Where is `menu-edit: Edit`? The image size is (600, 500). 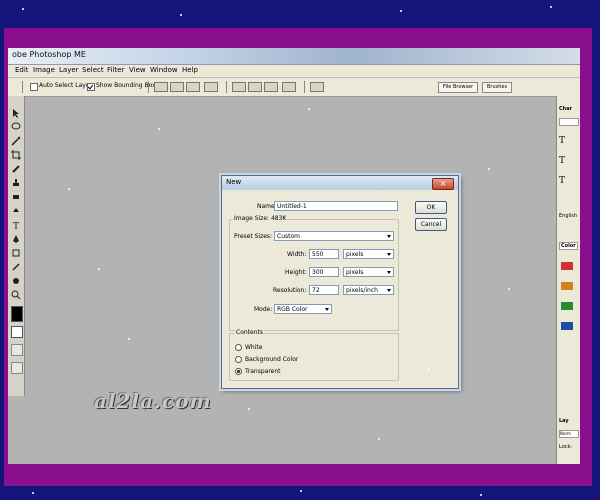 menu-edit: Edit is located at coordinates (22, 70).